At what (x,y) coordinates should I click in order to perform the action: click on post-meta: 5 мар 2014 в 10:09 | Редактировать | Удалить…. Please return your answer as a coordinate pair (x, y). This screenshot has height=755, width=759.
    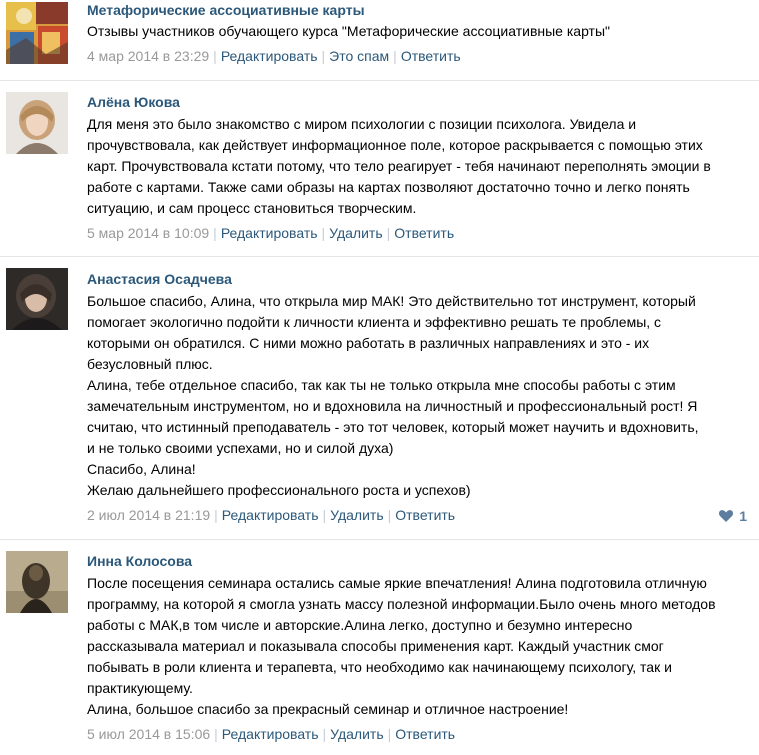
    Looking at the image, I should click on (416, 233).